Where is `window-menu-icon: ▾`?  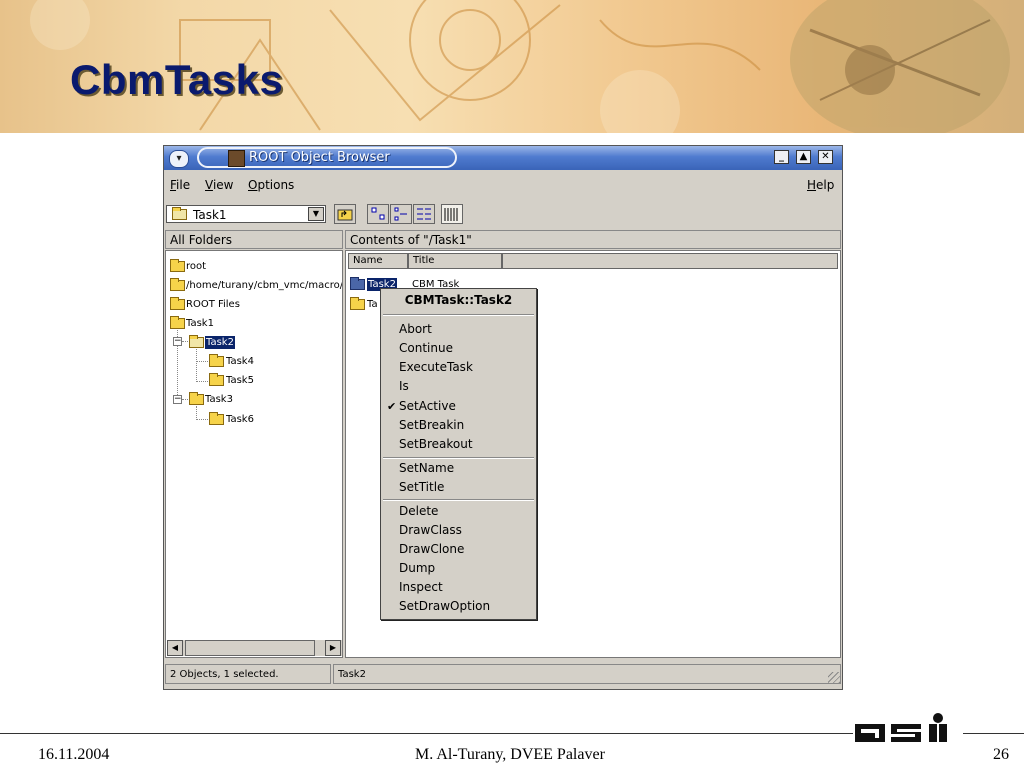 window-menu-icon: ▾ is located at coordinates (179, 159).